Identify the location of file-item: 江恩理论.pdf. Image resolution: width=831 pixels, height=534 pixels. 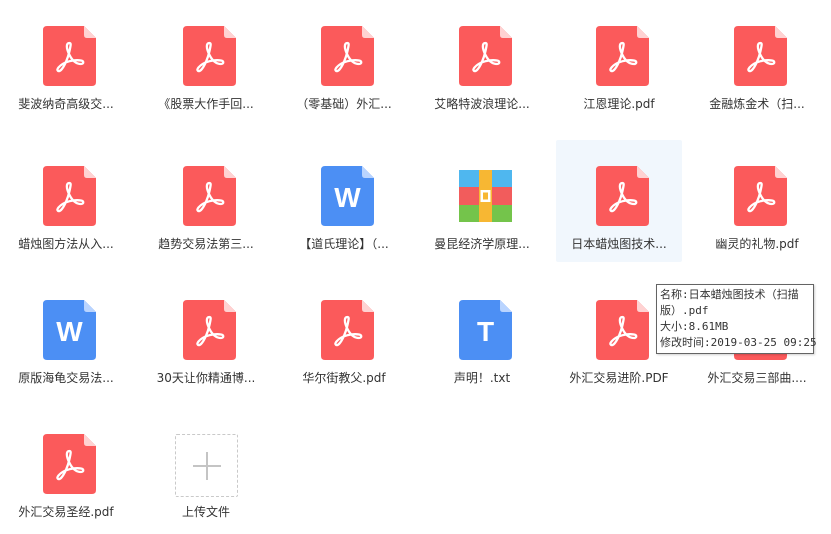
(619, 61).